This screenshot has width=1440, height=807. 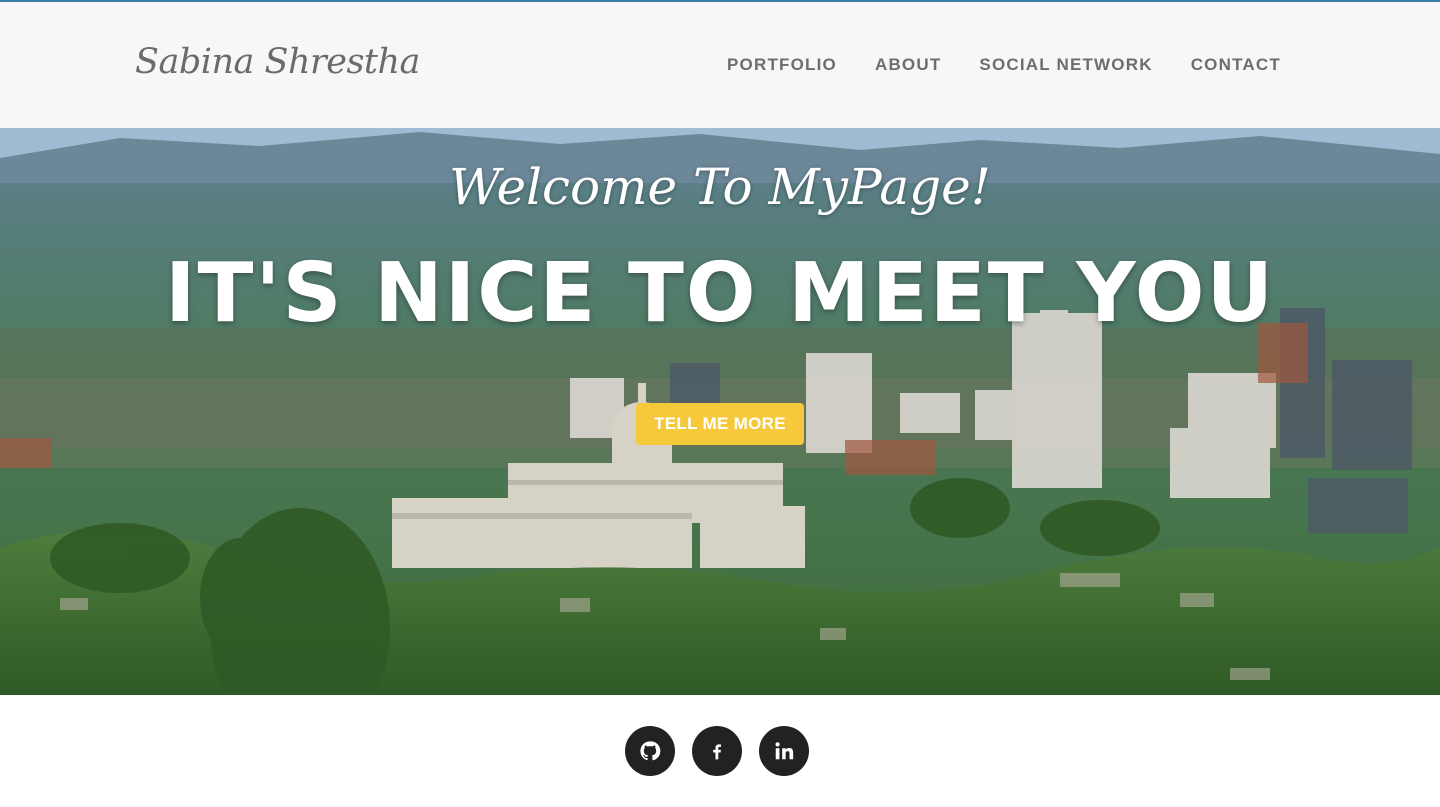 I want to click on github-icon, so click(x=650, y=751).